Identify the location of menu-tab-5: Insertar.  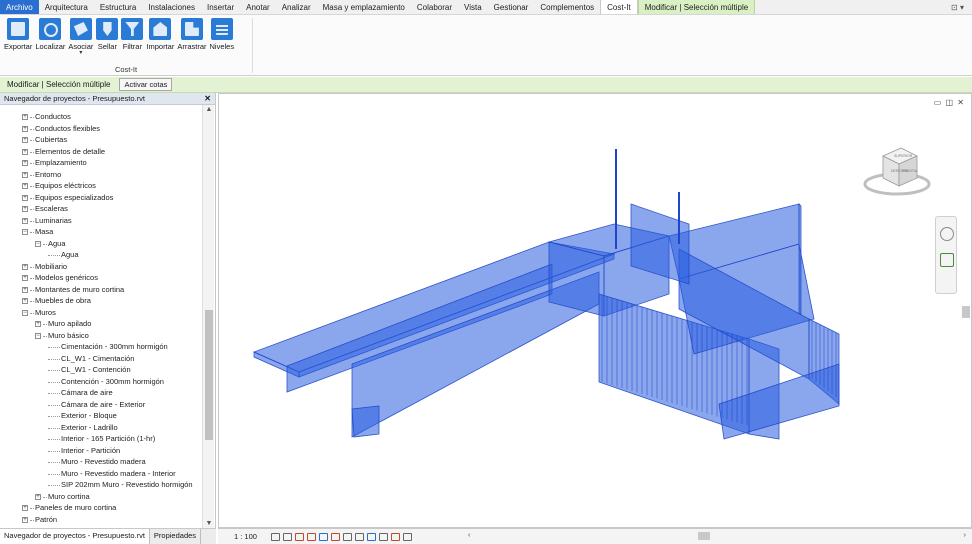
(220, 7).